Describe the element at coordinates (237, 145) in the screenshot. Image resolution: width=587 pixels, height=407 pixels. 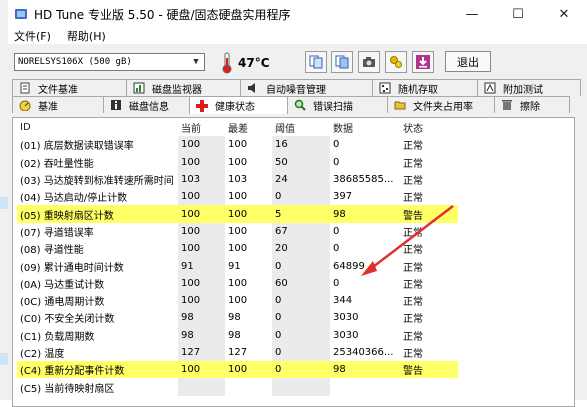
I see `table-row: (01) 底层数据读取错误率 100 100 16 0 正常` at that location.